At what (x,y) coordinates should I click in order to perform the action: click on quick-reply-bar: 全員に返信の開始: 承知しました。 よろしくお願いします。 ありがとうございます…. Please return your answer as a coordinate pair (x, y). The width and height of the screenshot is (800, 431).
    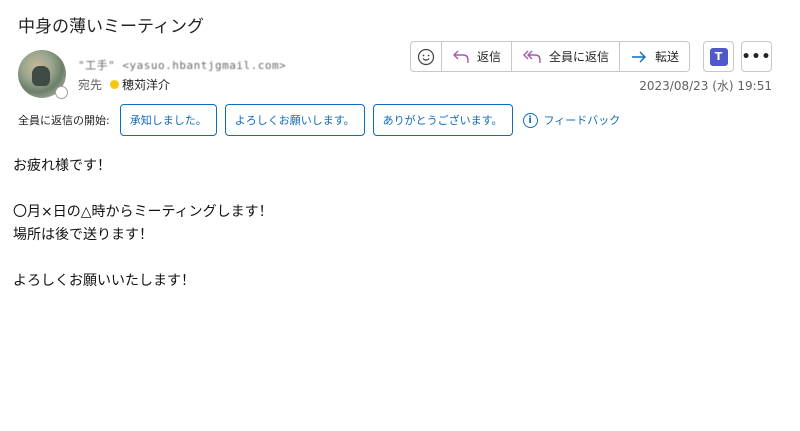
    Looking at the image, I should click on (319, 120).